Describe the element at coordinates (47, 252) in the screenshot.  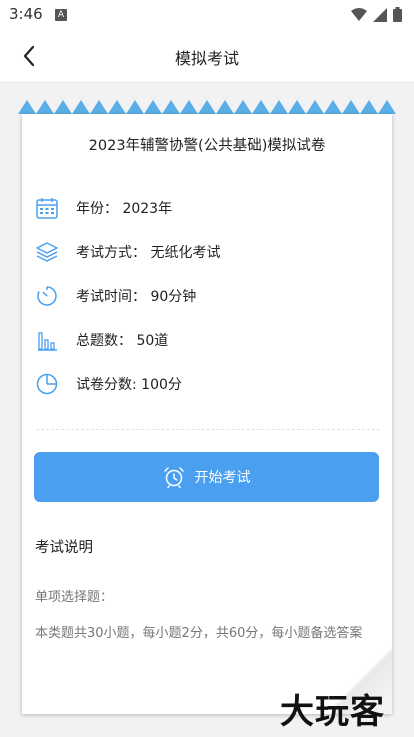
I see `layers-icon` at that location.